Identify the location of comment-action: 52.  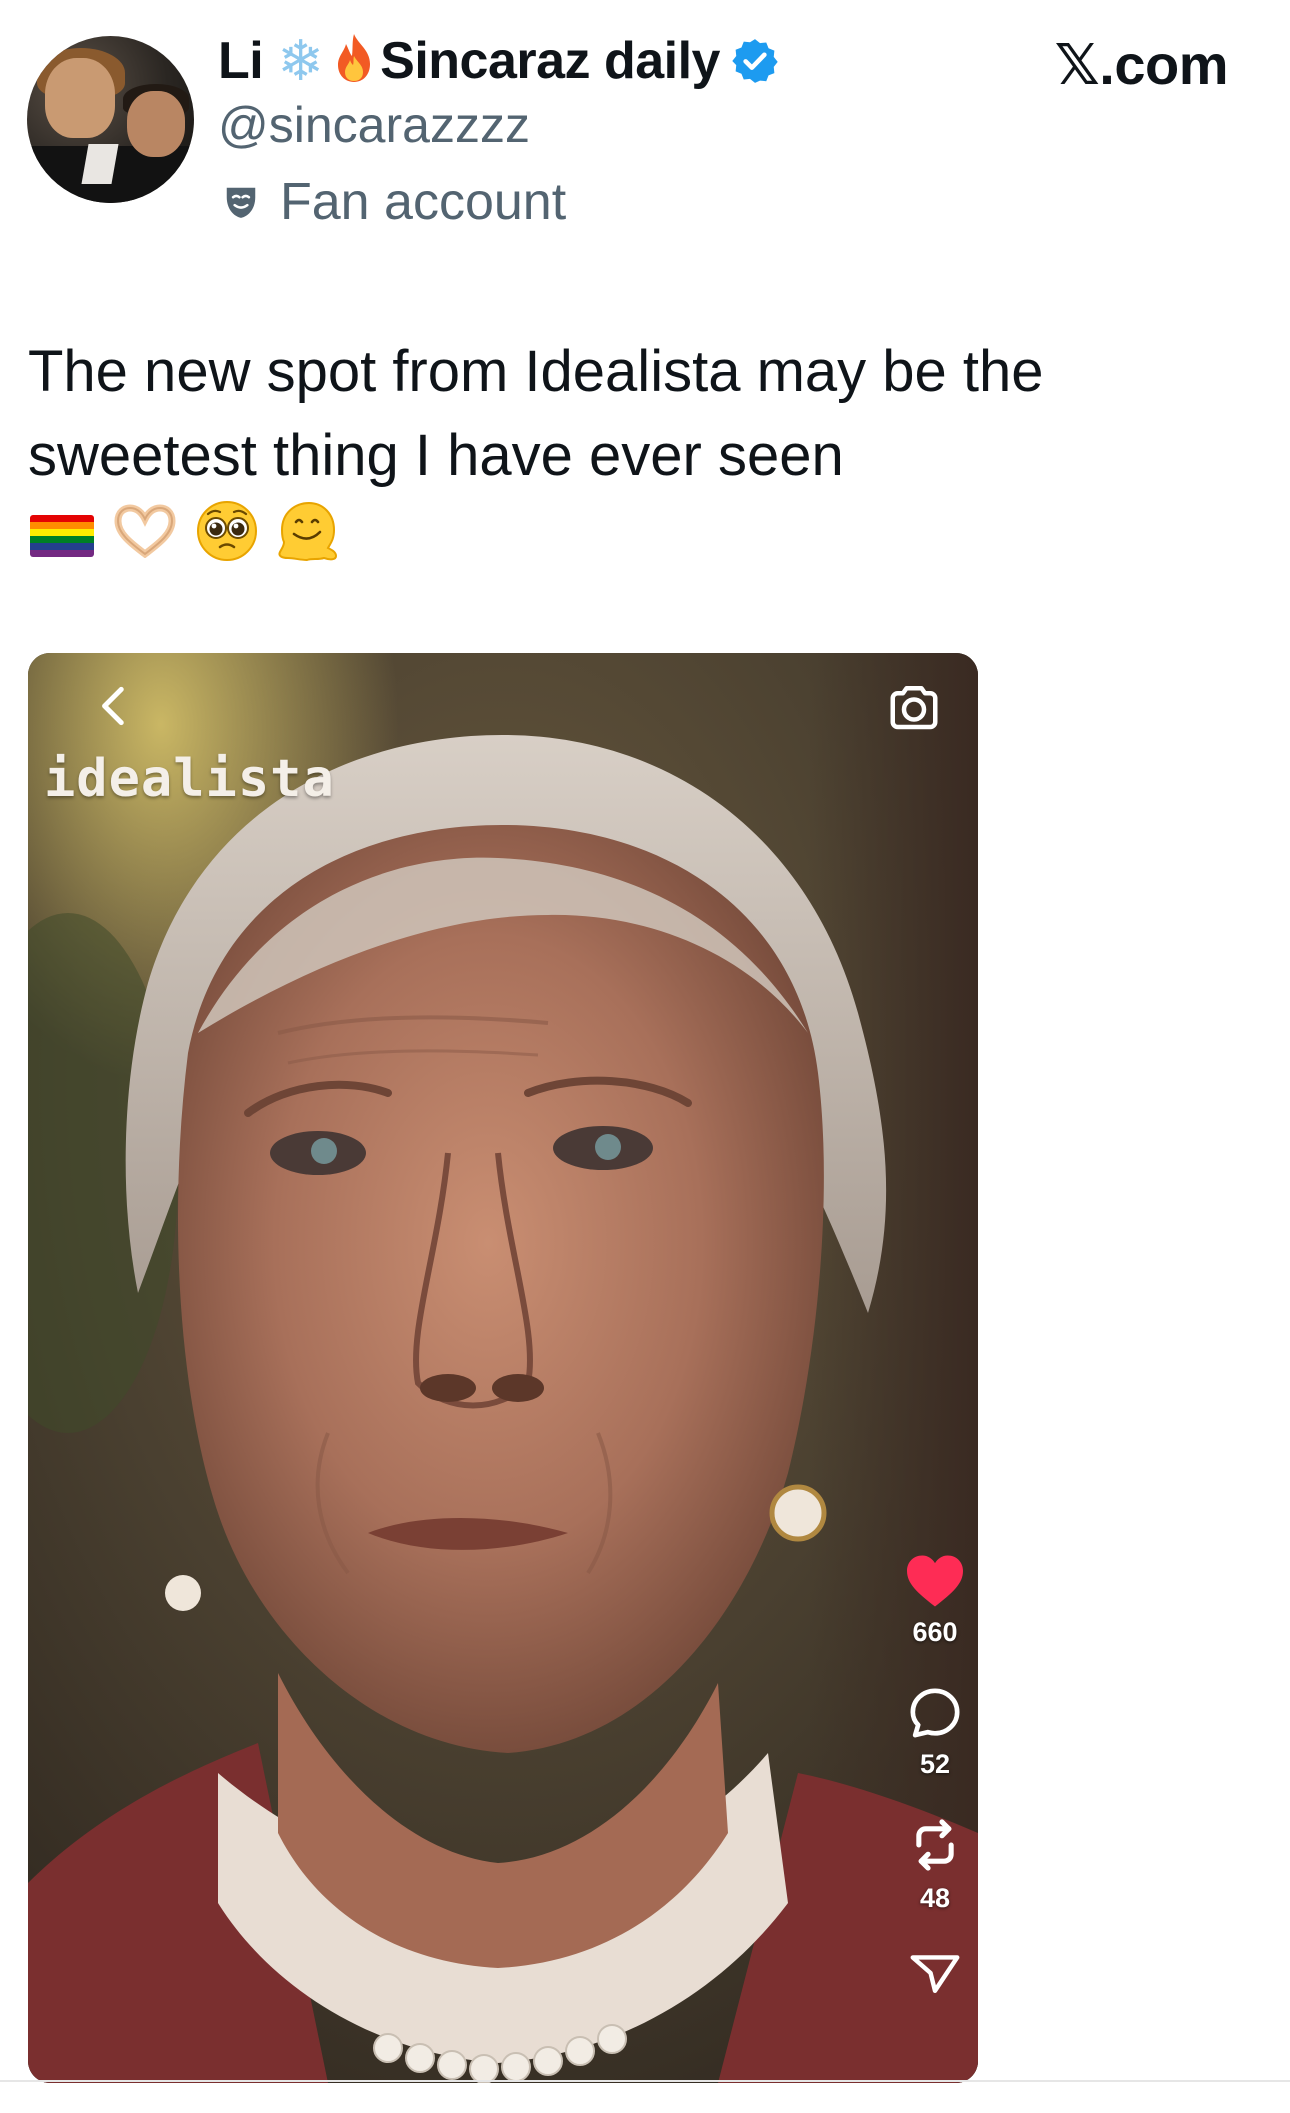
(934, 1732).